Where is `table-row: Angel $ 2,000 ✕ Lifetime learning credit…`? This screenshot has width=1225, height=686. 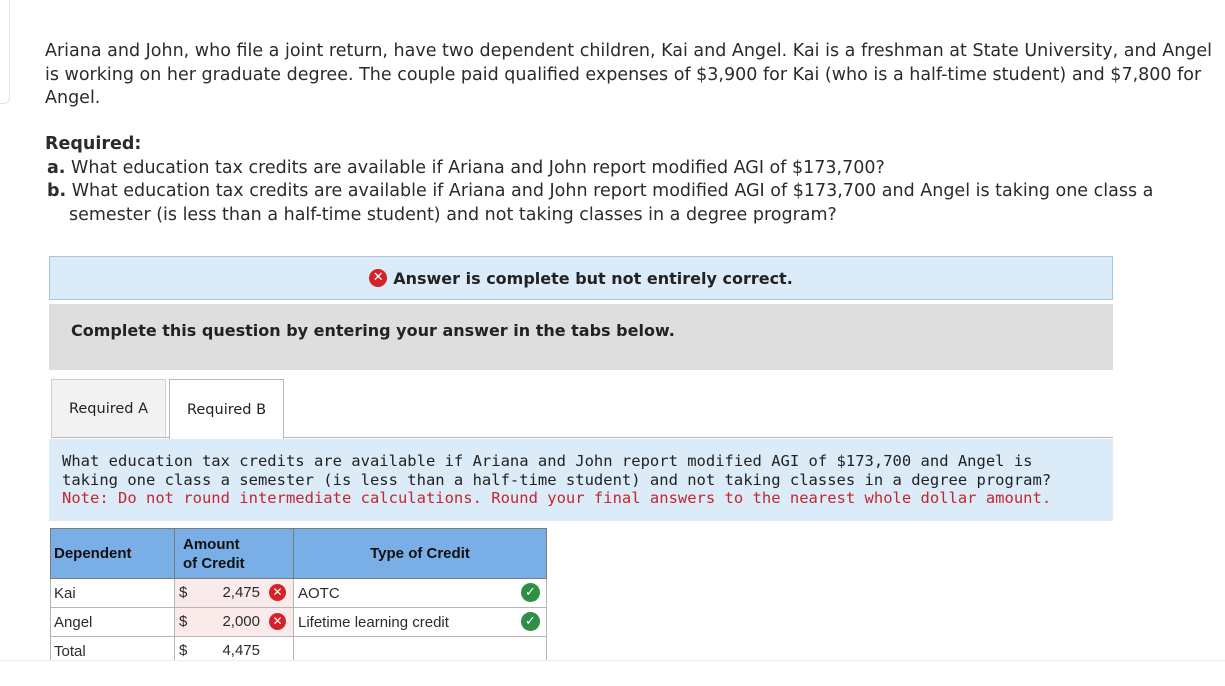
table-row: Angel $ 2,000 ✕ Lifetime learning credit… is located at coordinates (298, 622).